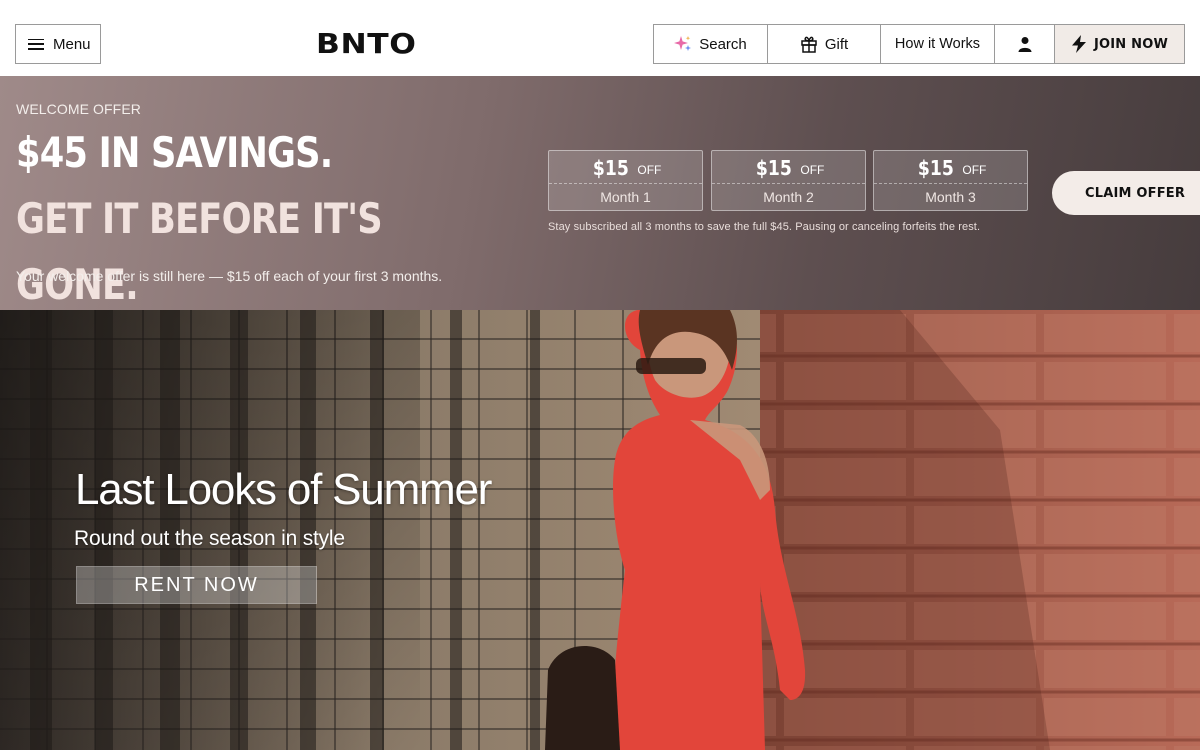  I want to click on how-it-works-link: How it Works, so click(938, 44).